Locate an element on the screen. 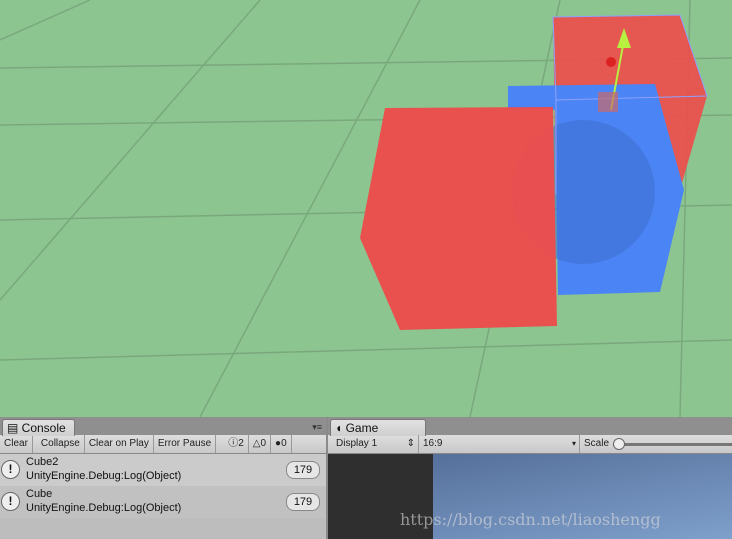  log-toggle: ⓘ2 is located at coordinates (236, 444).